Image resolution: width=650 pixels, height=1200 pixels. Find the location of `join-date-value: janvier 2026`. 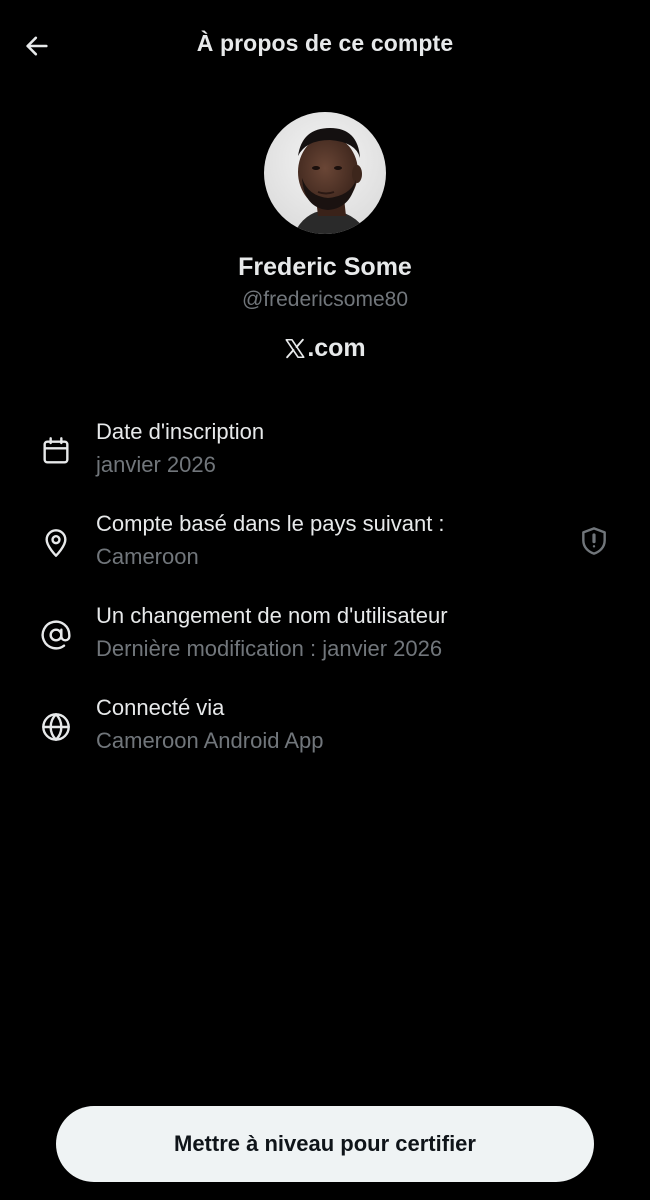

join-date-value: janvier 2026 is located at coordinates (156, 464).